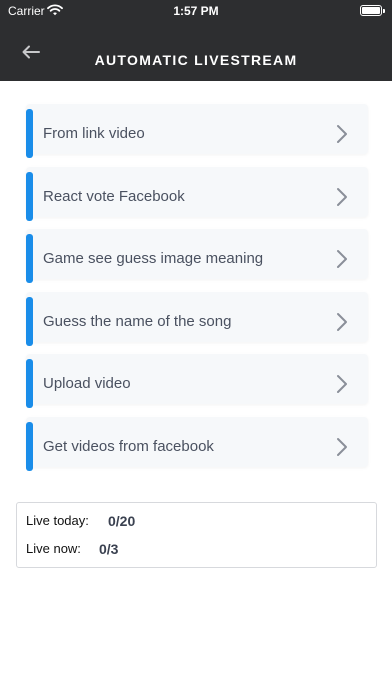 The width and height of the screenshot is (392, 696). What do you see at coordinates (94, 133) in the screenshot?
I see `menu-item-label: From link video` at bounding box center [94, 133].